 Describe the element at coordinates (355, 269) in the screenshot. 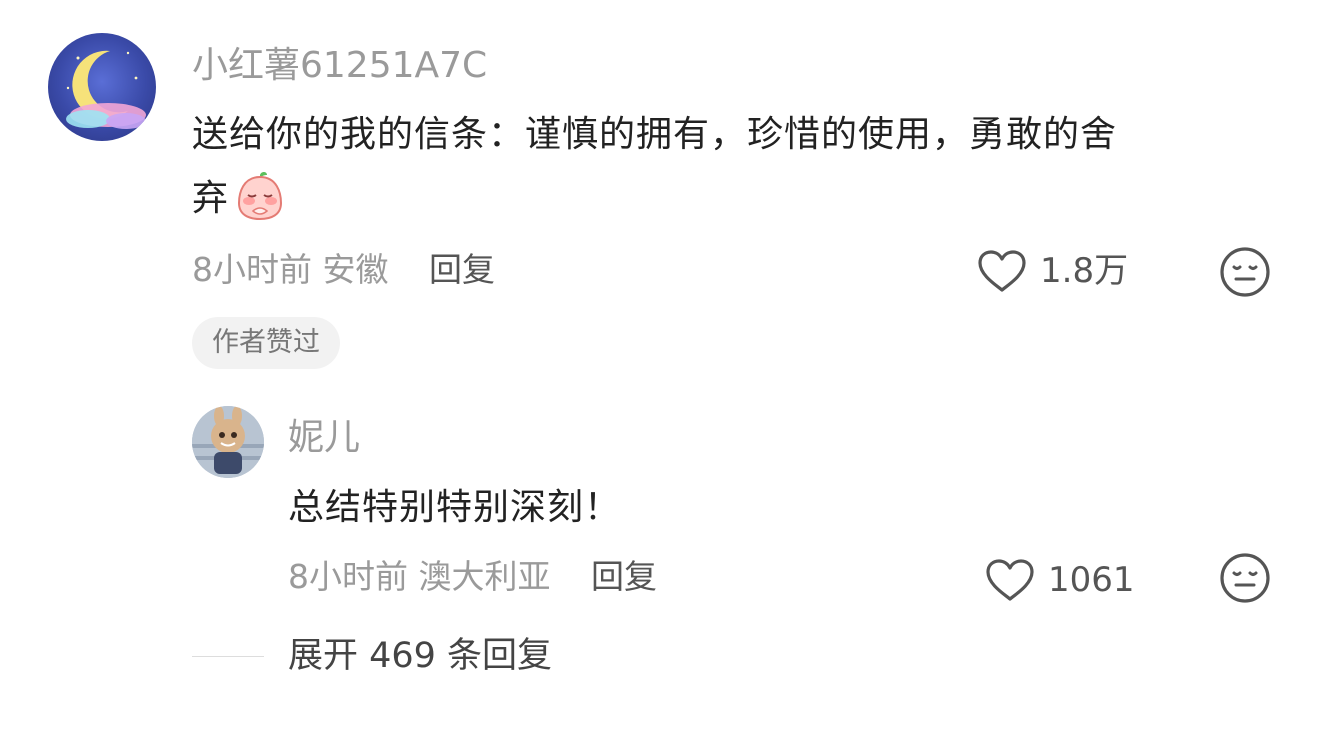

I see `comment-location: 安徽` at that location.